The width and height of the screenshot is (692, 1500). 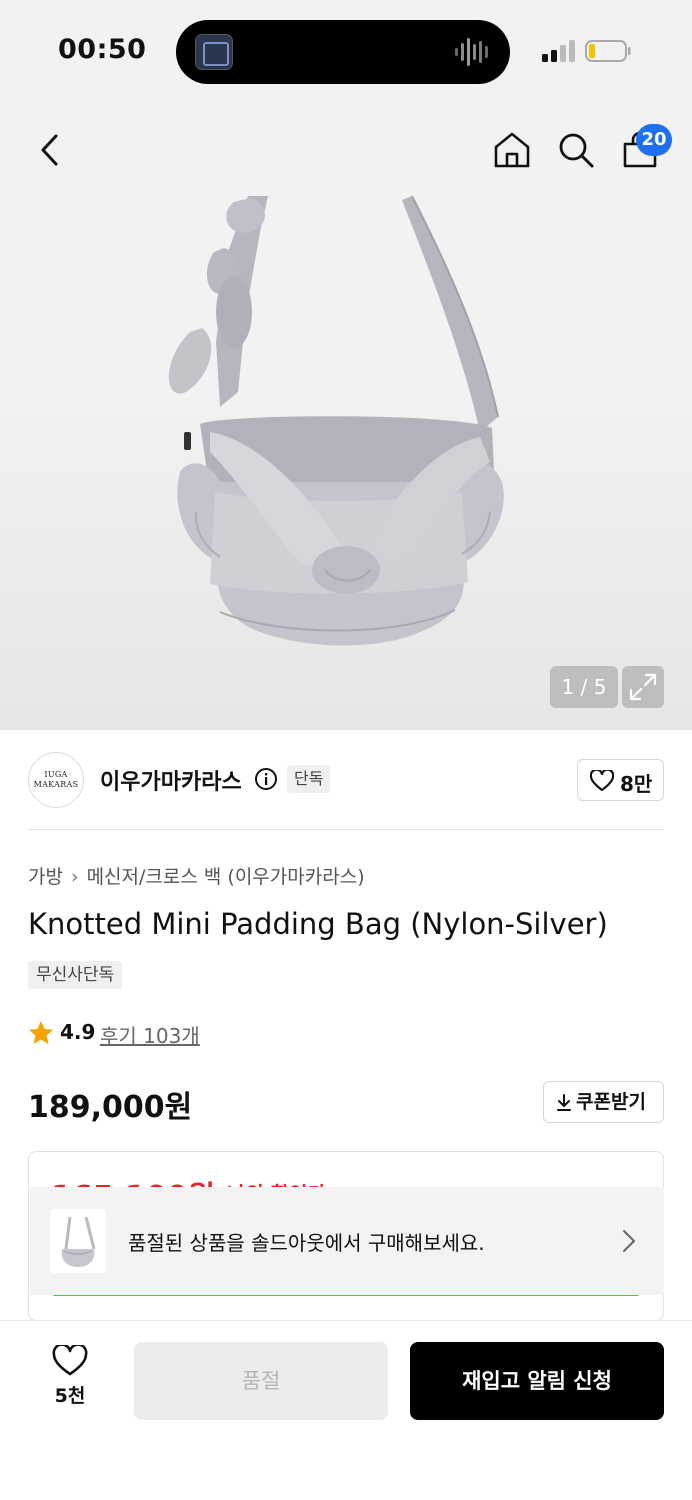 I want to click on download-icon, so click(x=564, y=1102).